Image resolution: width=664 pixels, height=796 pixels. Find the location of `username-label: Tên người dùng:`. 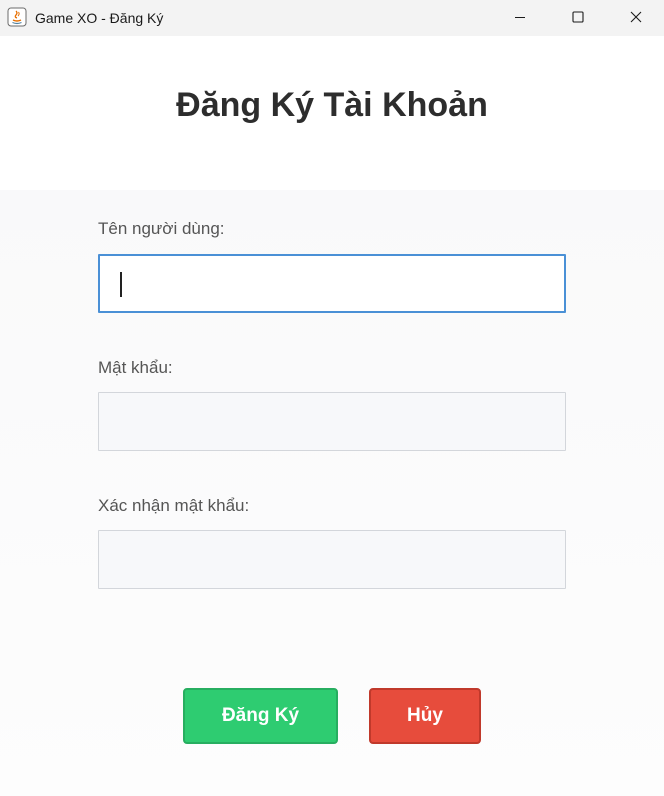

username-label: Tên người dùng: is located at coordinates (161, 228).